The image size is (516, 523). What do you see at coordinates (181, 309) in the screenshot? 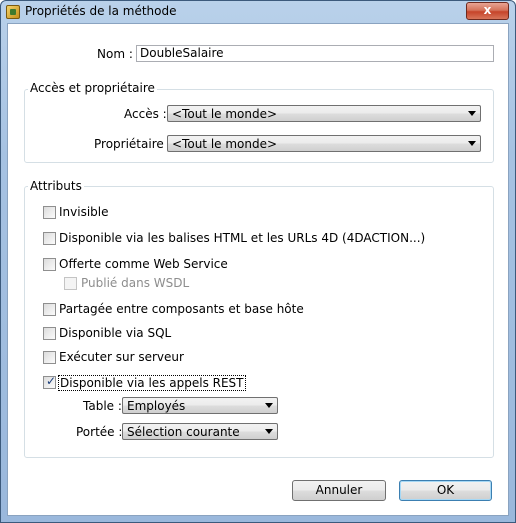
I see `checkbox-label-shared-components: Partagée entre composants et base hôte` at bounding box center [181, 309].